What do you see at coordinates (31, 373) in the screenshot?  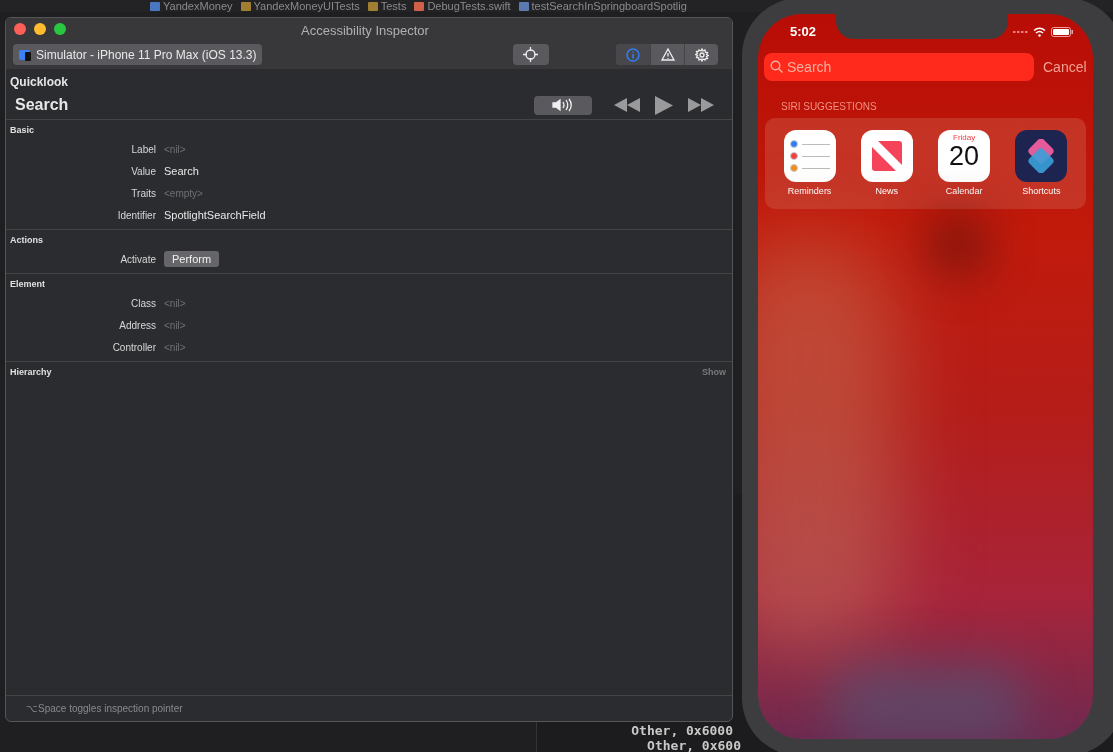 I see `section-heading: Hierarchy` at bounding box center [31, 373].